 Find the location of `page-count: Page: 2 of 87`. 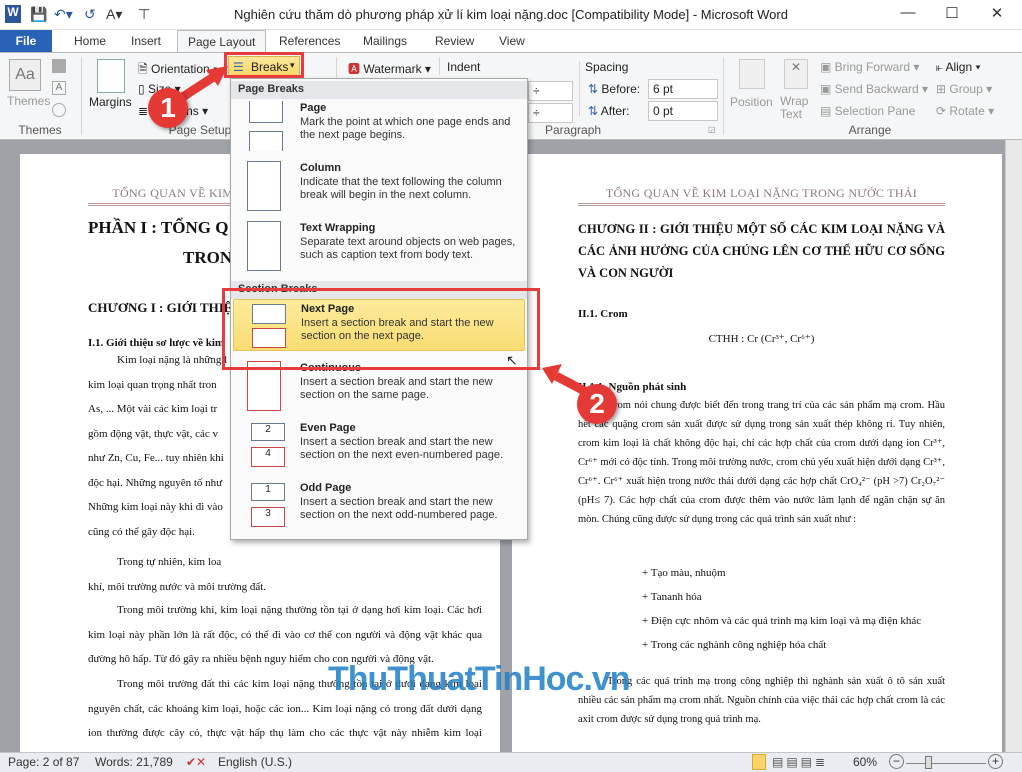

page-count: Page: 2 of 87 is located at coordinates (43, 762).